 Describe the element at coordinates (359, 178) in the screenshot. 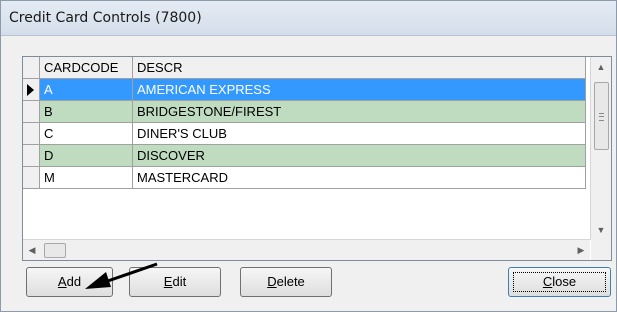

I see `descr-cell: MASTERCARD` at that location.